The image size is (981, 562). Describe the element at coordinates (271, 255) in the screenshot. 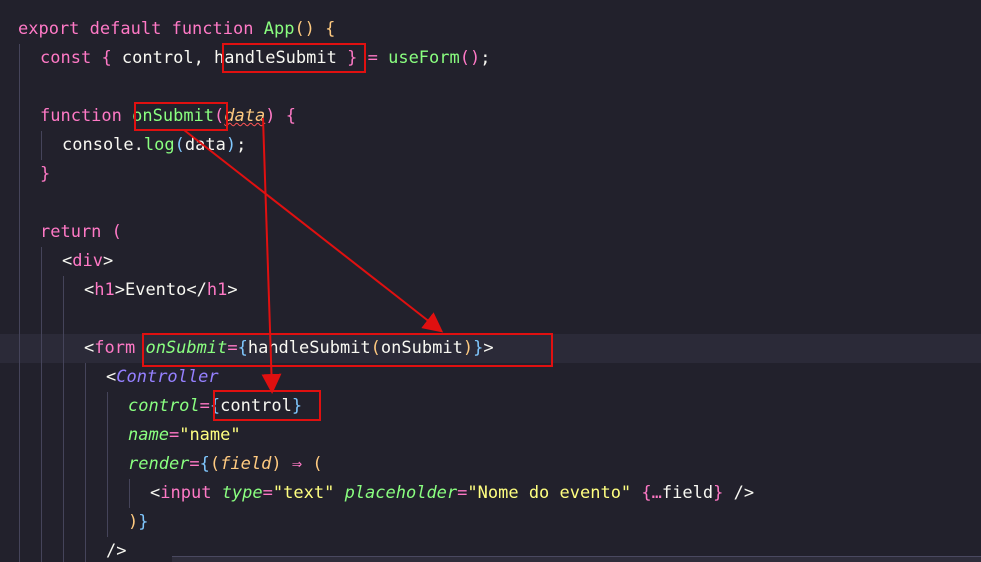

I see `arrow-handlesubmit-to-control` at that location.